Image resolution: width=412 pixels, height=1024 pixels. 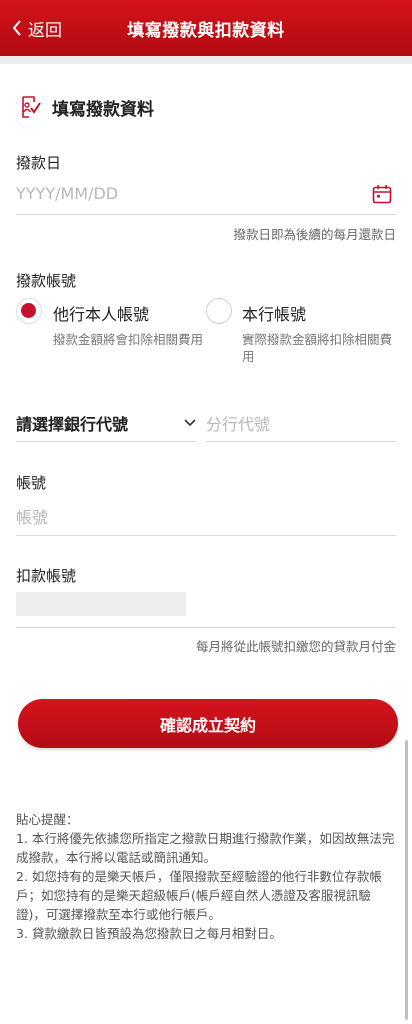 I want to click on page-title: 填寫撥款與扣款資料, so click(x=206, y=31).